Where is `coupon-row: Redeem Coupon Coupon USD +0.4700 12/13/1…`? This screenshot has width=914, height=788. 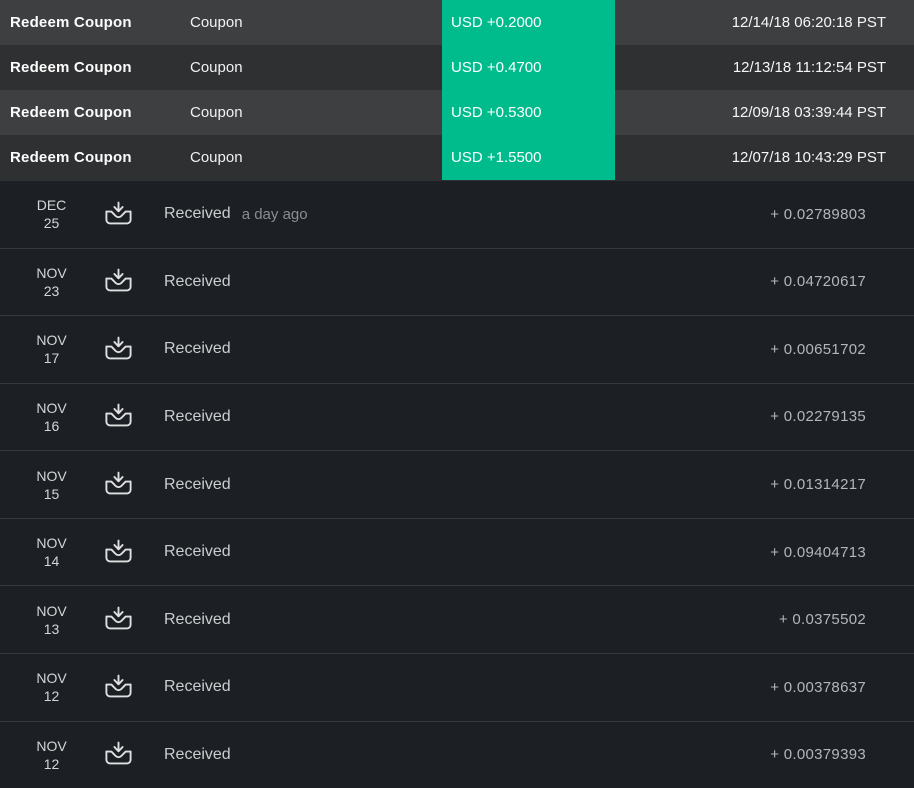 coupon-row: Redeem Coupon Coupon USD +0.4700 12/13/1… is located at coordinates (457, 67).